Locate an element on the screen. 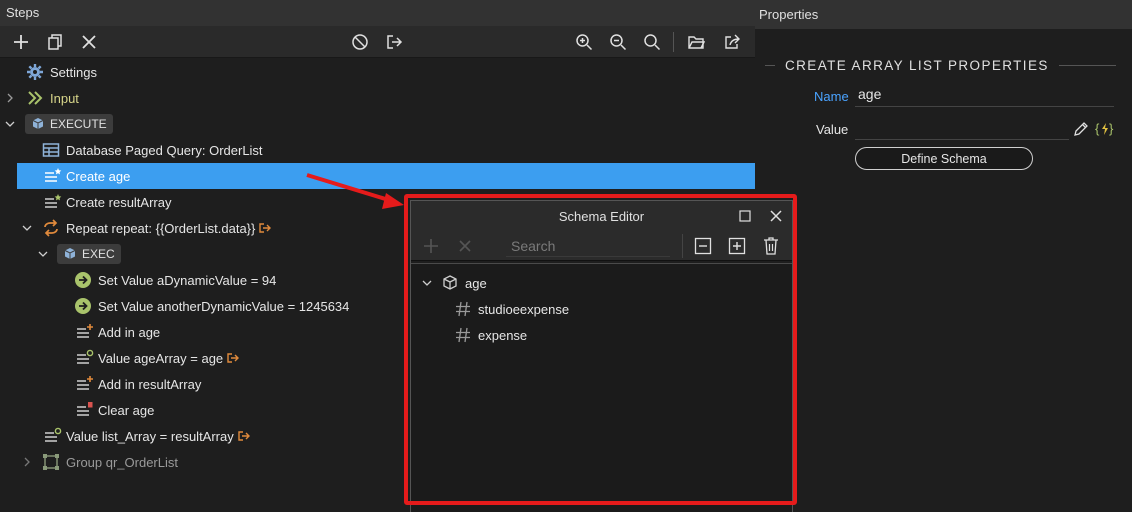 The width and height of the screenshot is (1132, 512). define-schema-button: Define Schema is located at coordinates (944, 158).